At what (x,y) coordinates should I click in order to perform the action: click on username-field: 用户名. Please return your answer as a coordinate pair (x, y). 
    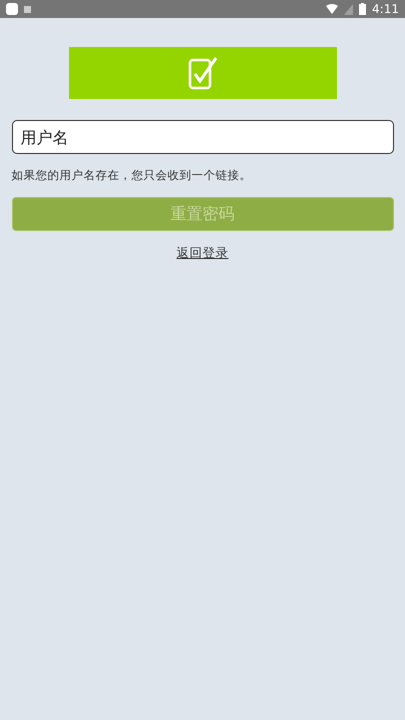
    Looking at the image, I should click on (203, 137).